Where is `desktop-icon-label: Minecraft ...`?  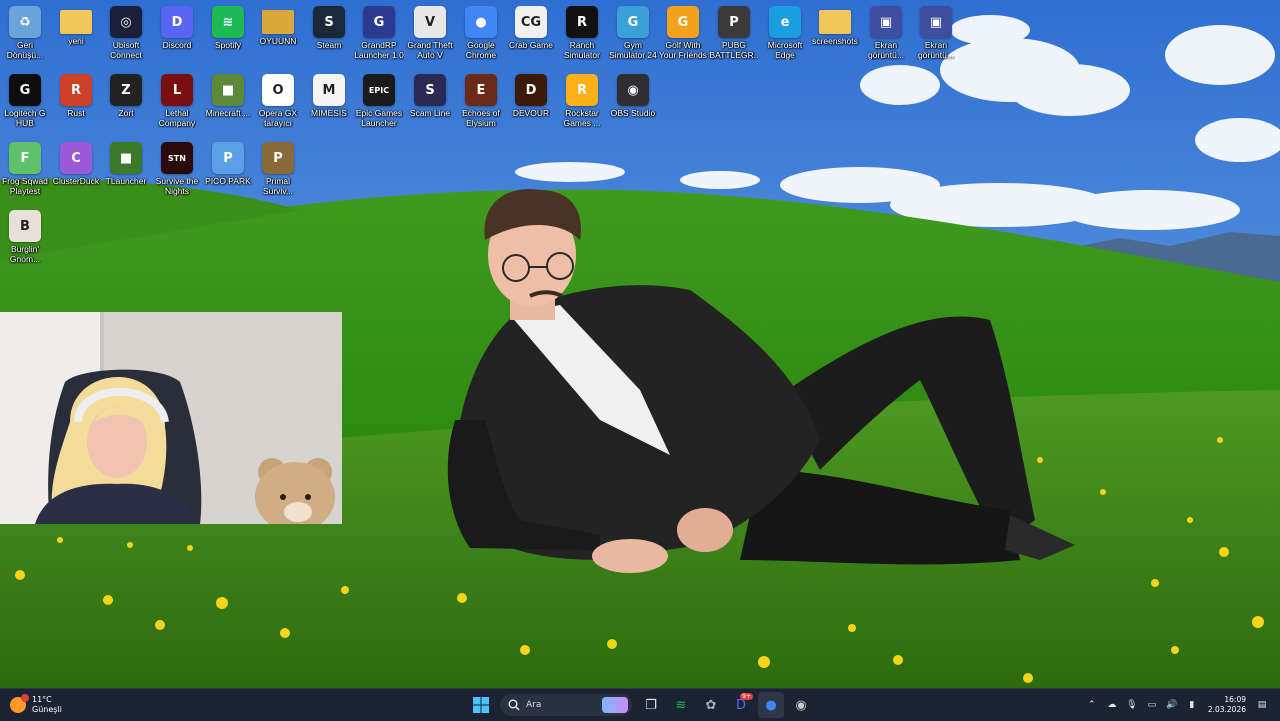
desktop-icon-label: Minecraft ... is located at coordinates (228, 113).